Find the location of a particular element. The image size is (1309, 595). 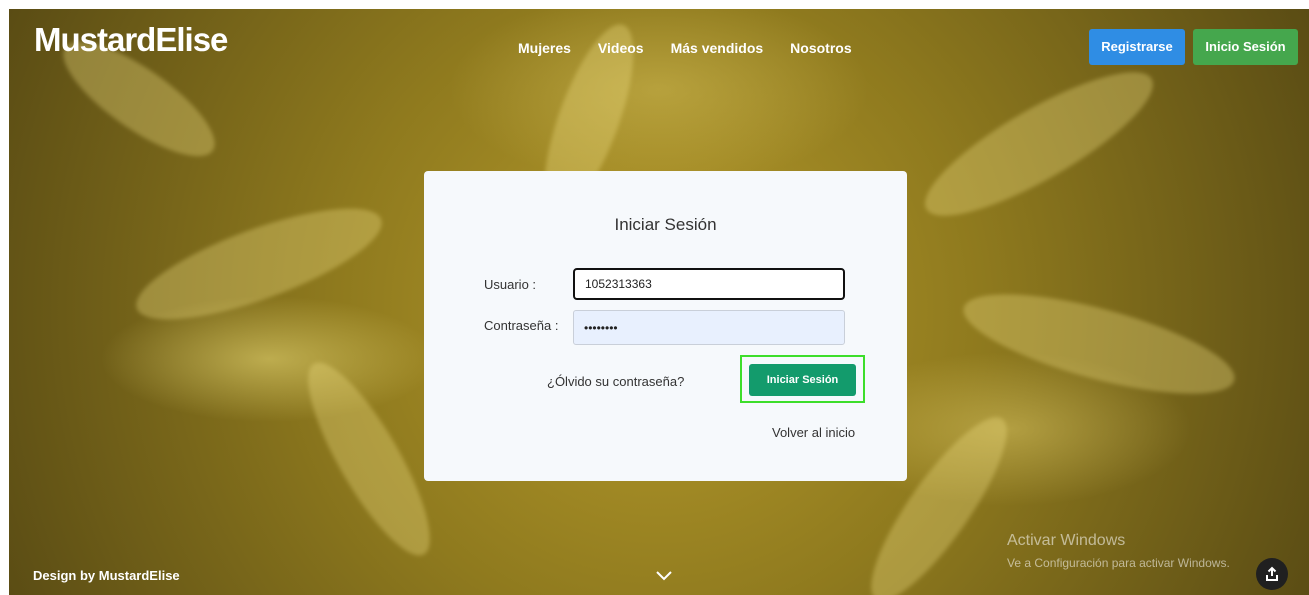

windows-activation-subtitle: Ve a Configuración para activar Windows. is located at coordinates (1118, 563).